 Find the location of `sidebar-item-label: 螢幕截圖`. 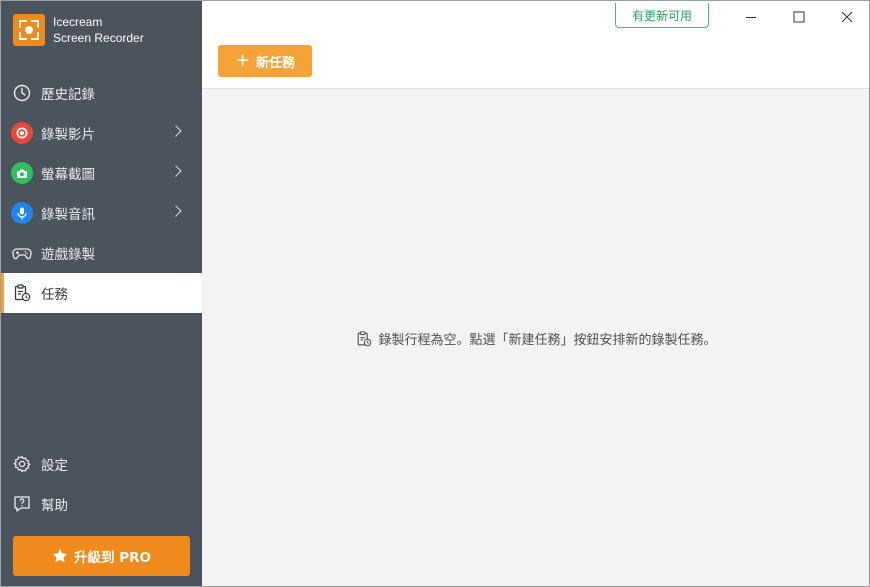

sidebar-item-label: 螢幕截圖 is located at coordinates (68, 175).